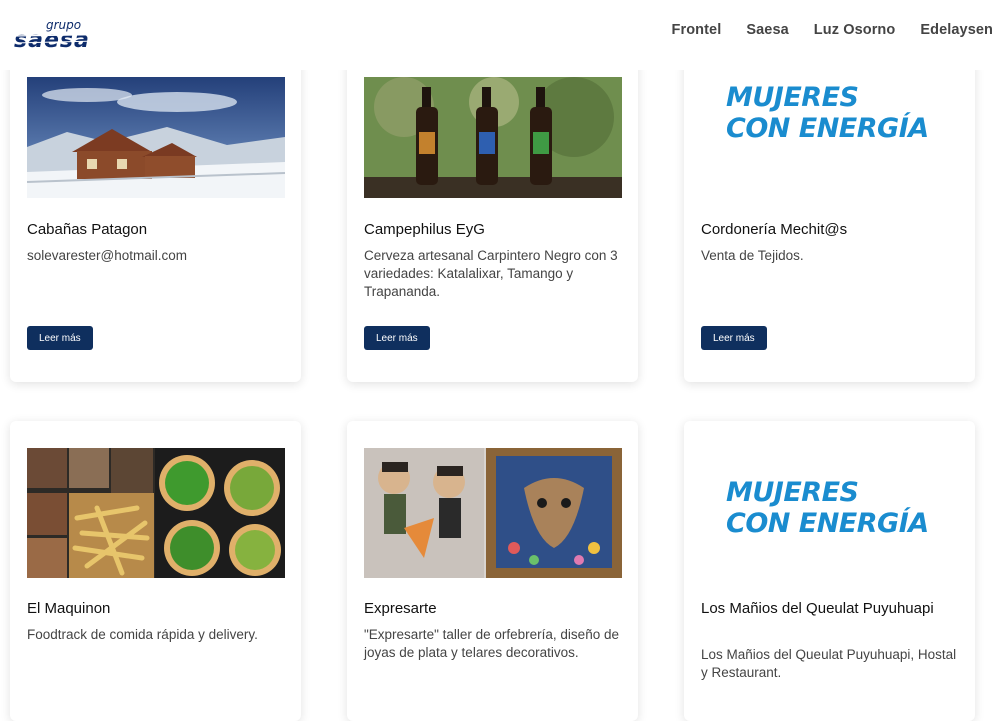 The height and width of the screenshot is (721, 1000). Describe the element at coordinates (107, 255) in the screenshot. I see `card-description: solevarester@hotmail.com` at that location.